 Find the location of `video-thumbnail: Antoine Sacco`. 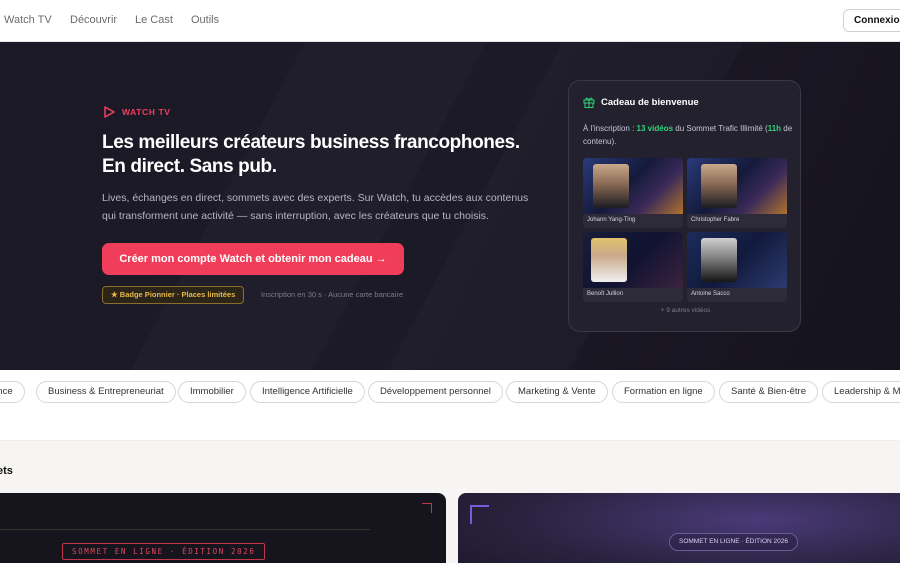

video-thumbnail: Antoine Sacco is located at coordinates (737, 267).